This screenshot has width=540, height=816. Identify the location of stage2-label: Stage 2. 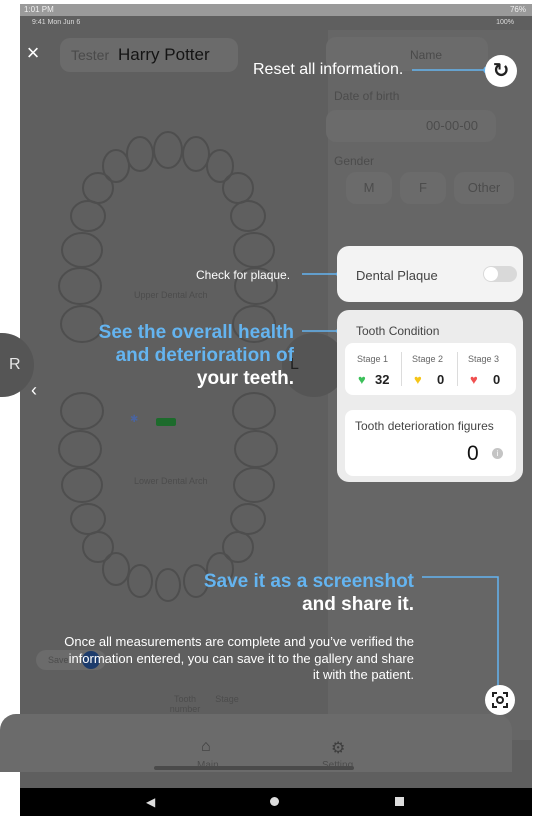
(428, 359).